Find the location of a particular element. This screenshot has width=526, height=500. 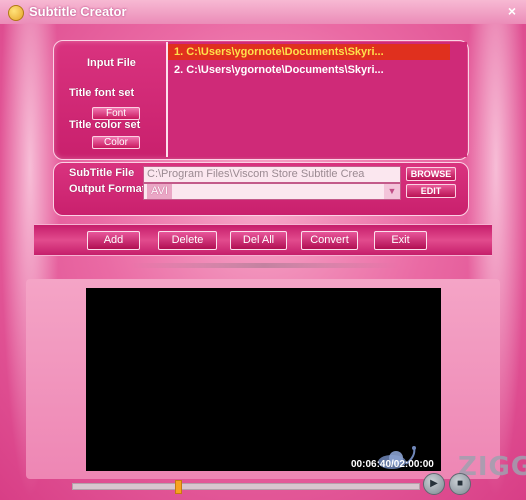

chevron-down-icon: ▼ is located at coordinates (392, 191).